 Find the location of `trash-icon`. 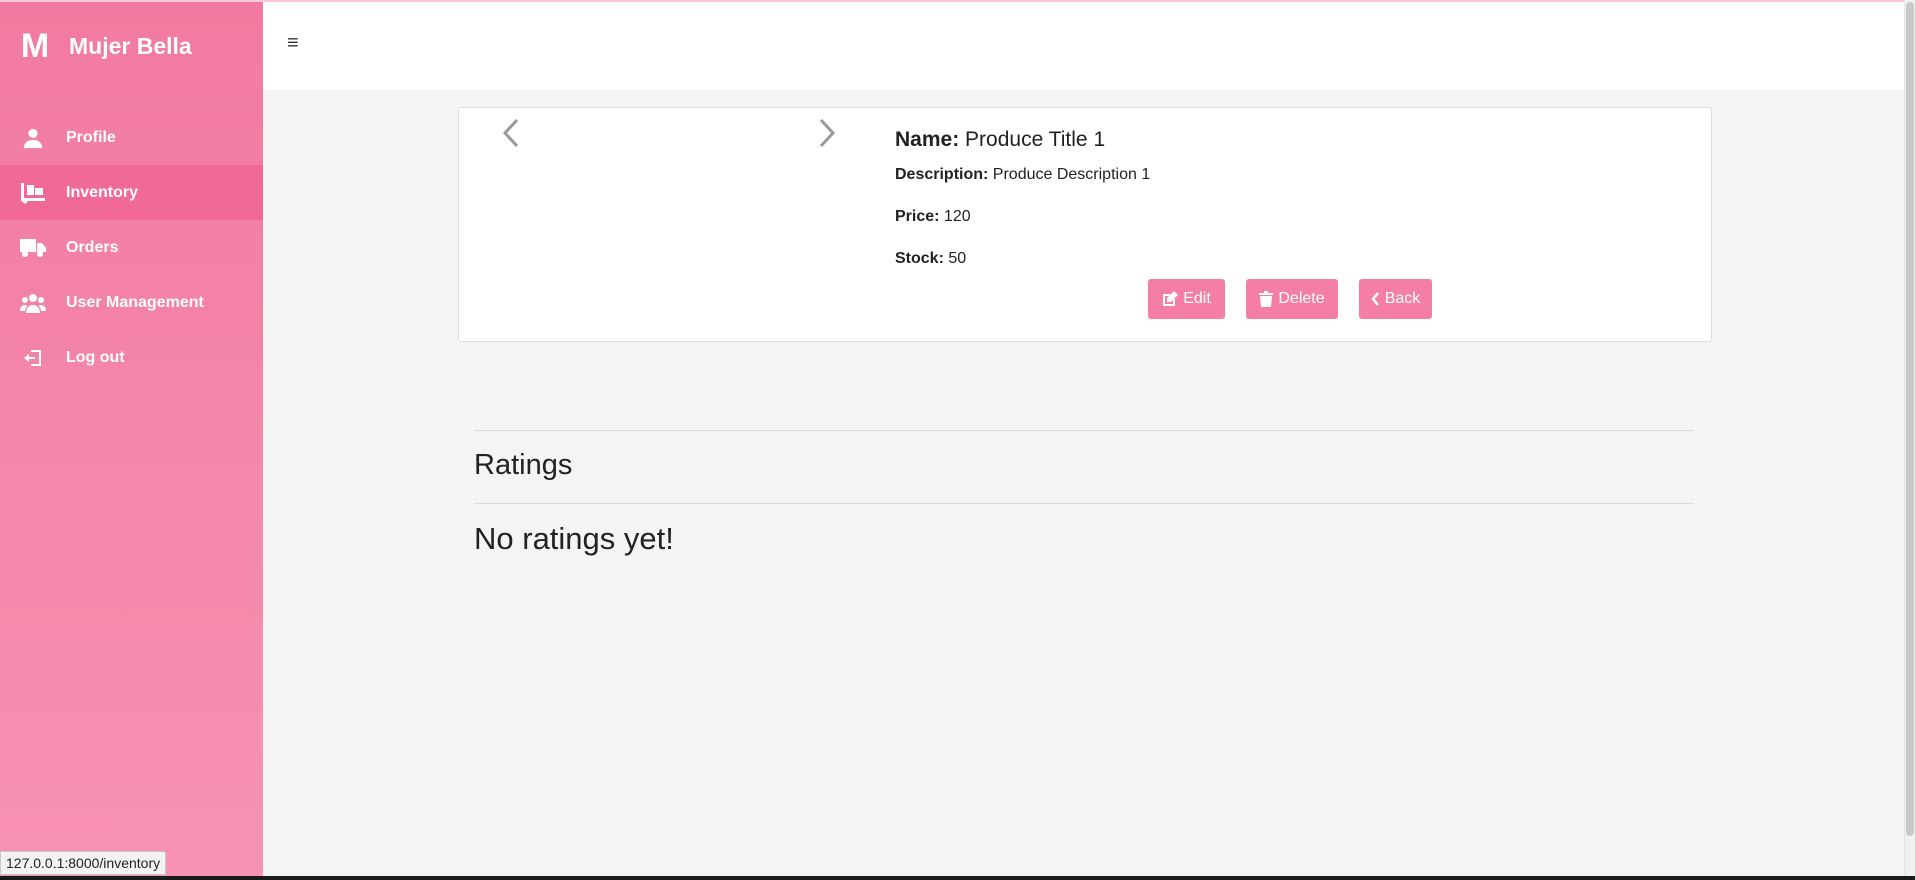

trash-icon is located at coordinates (1266, 299).